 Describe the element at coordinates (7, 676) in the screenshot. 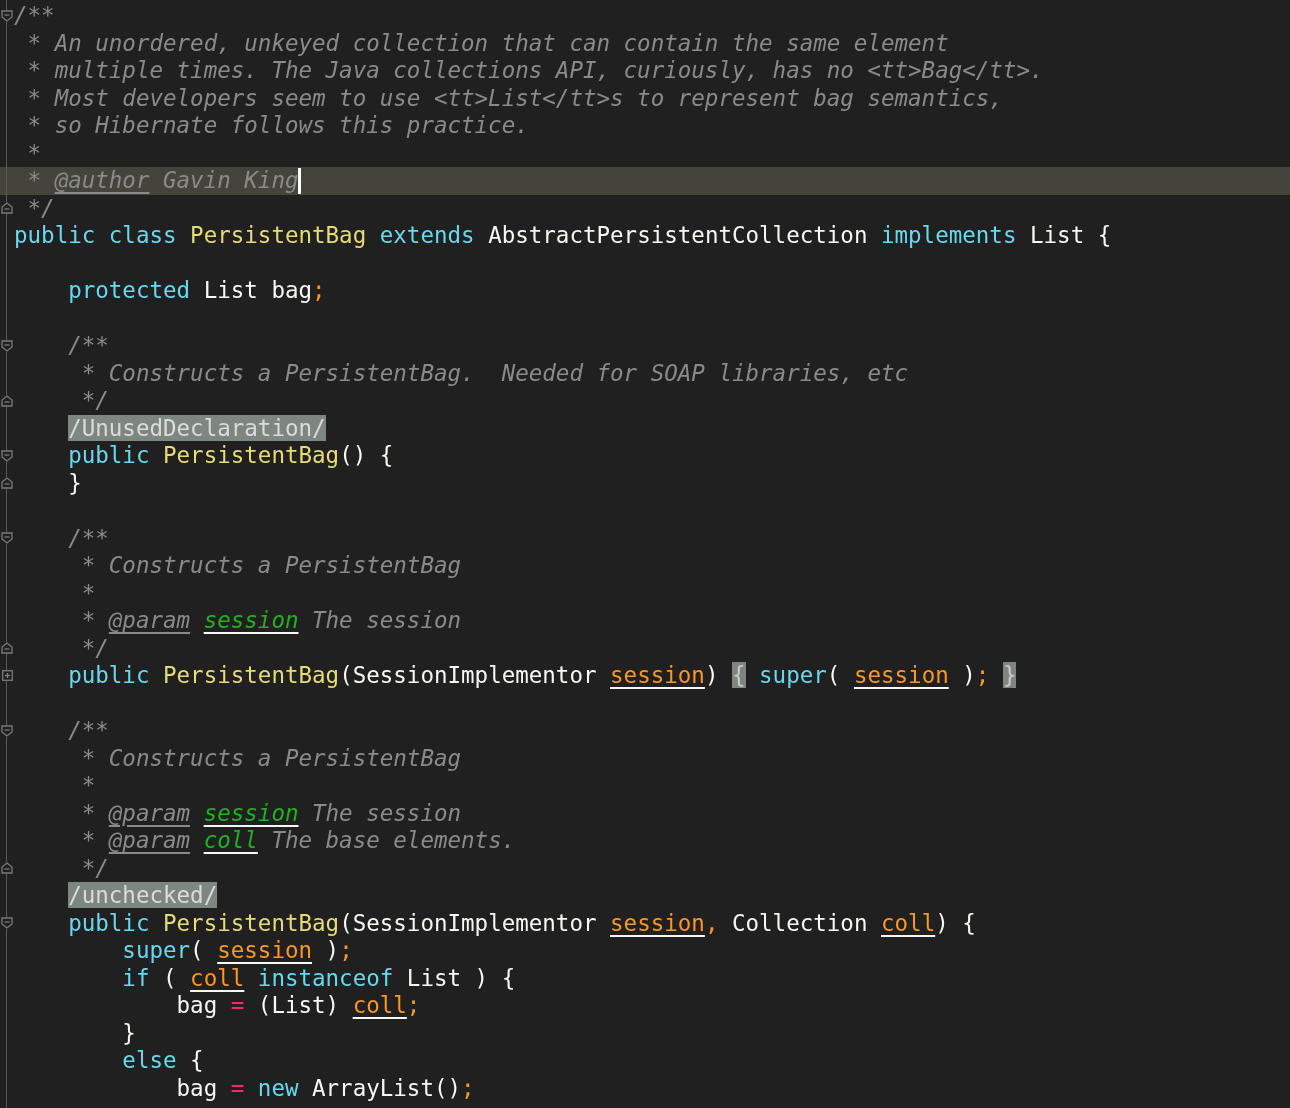

I see `expand-icon` at that location.